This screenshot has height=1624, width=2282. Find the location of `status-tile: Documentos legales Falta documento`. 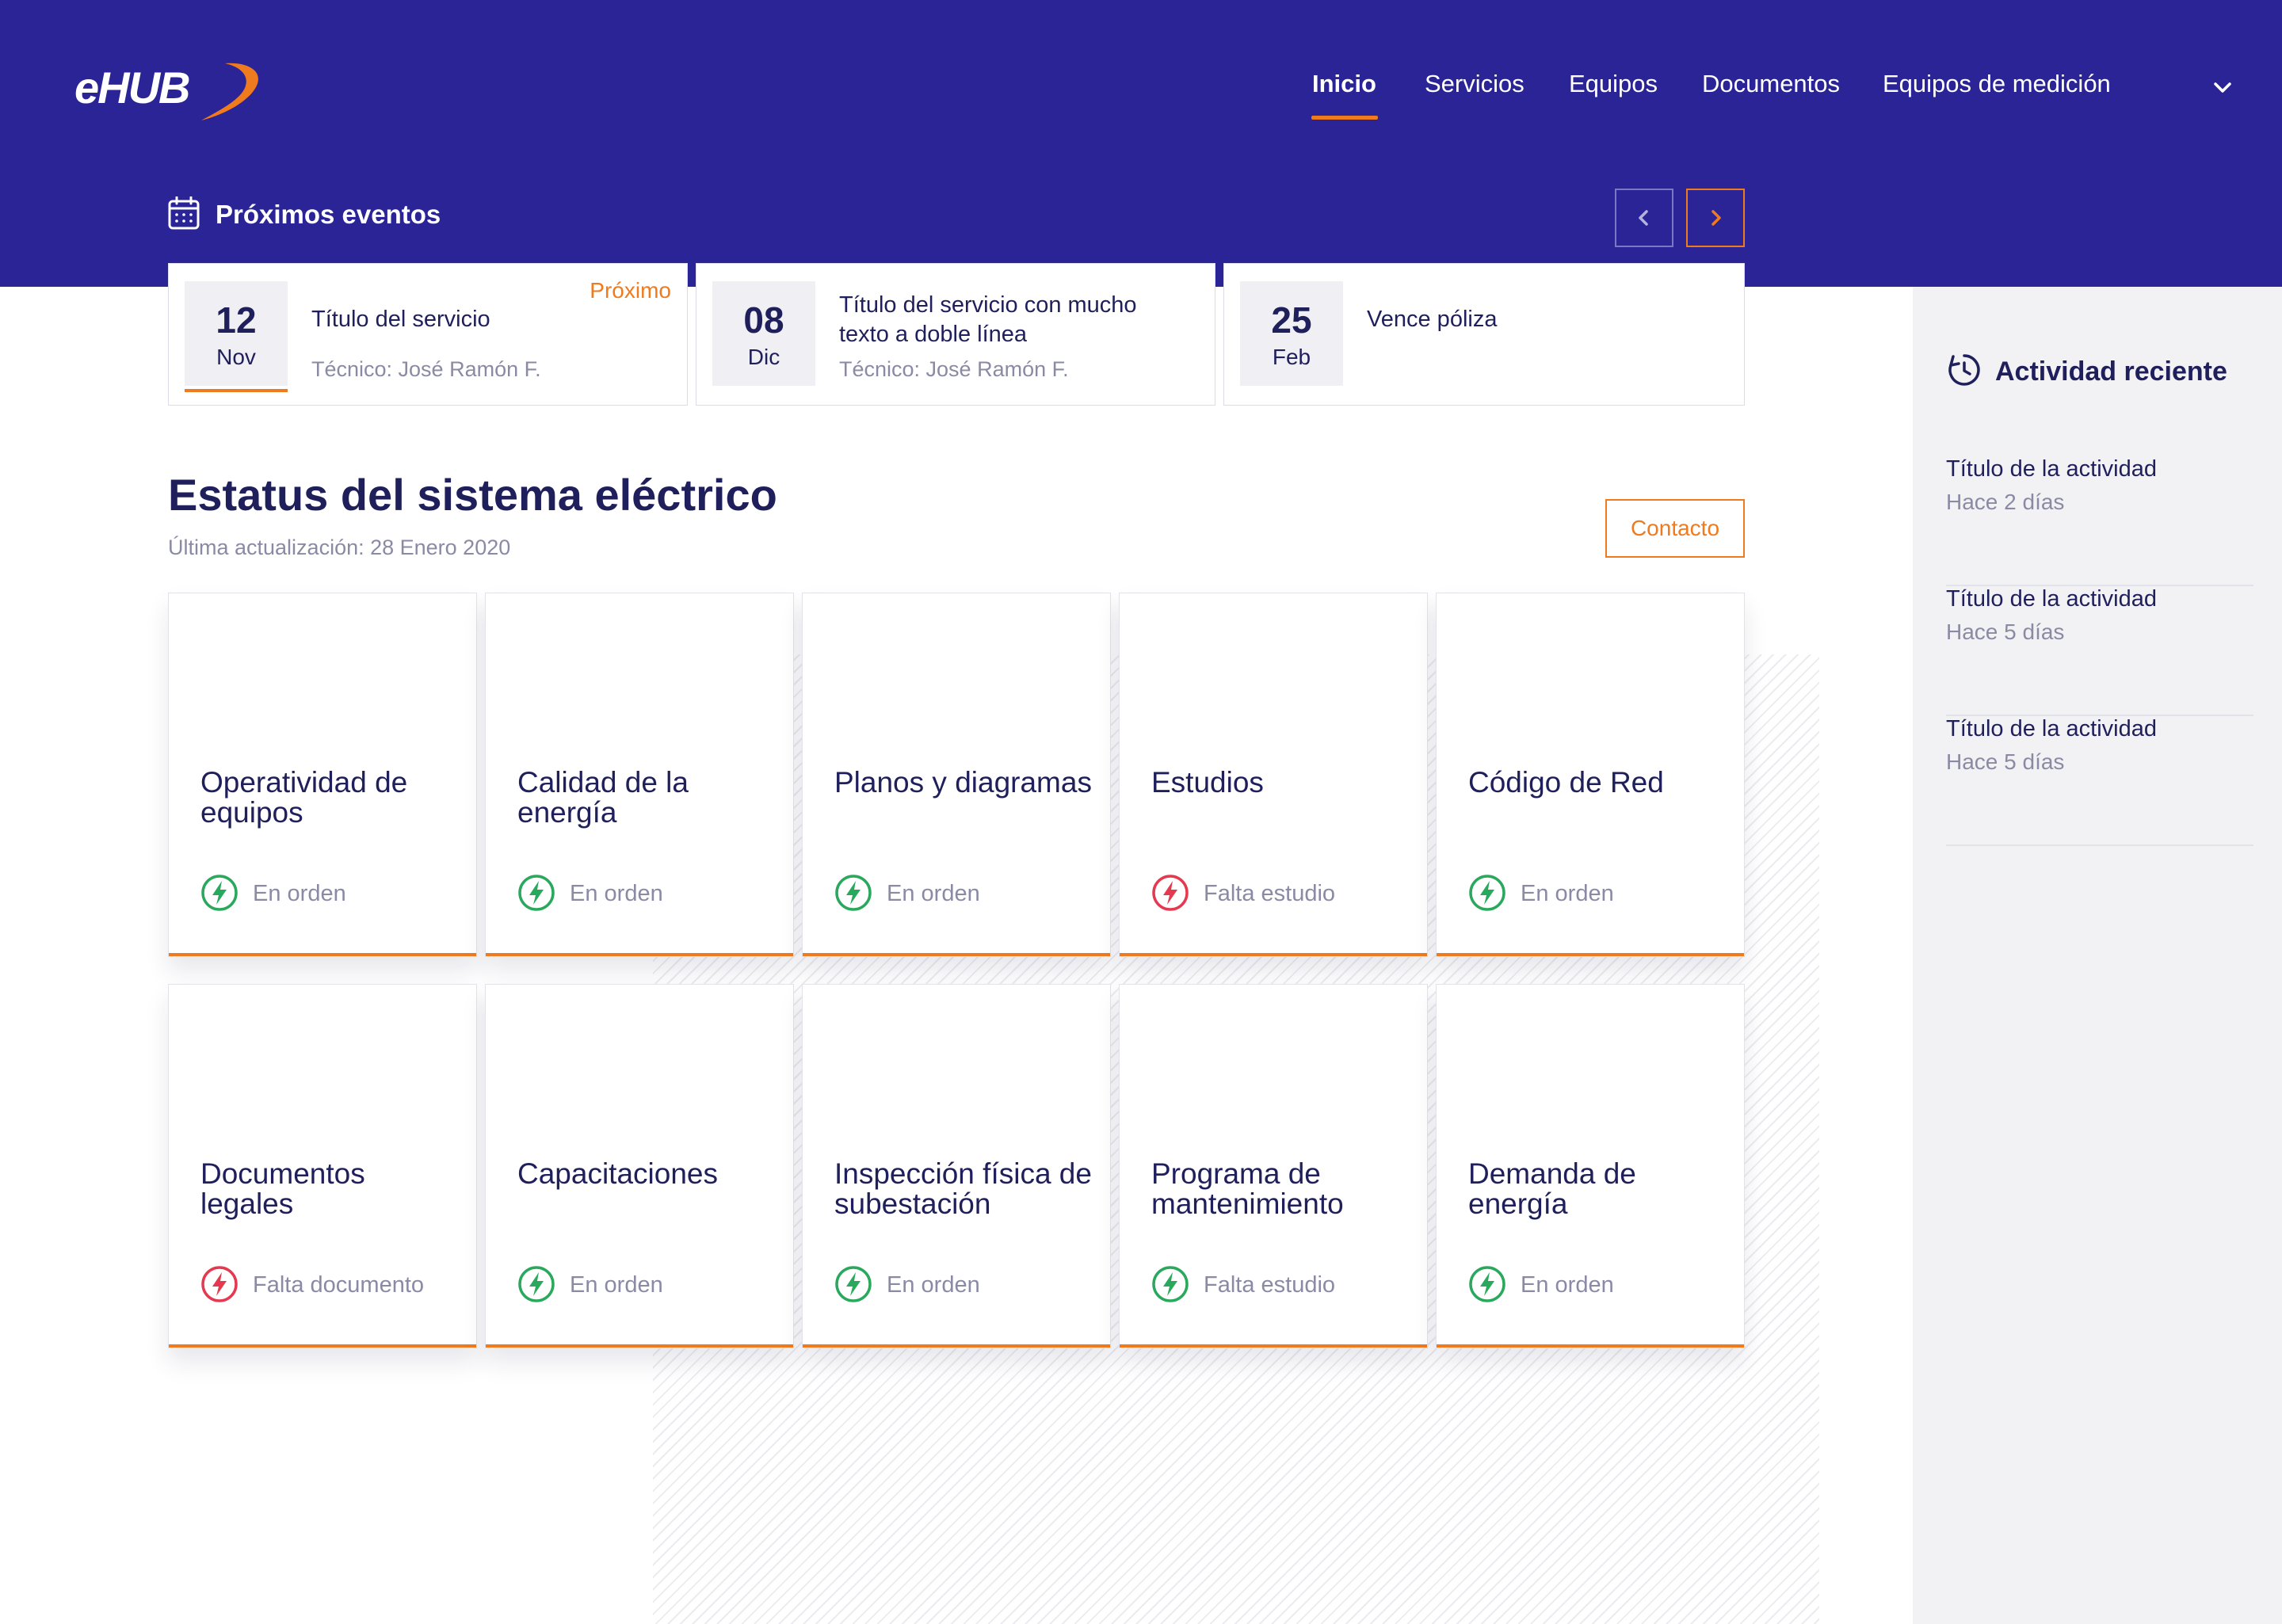

status-tile: Documentos legales Falta documento is located at coordinates (322, 1166).